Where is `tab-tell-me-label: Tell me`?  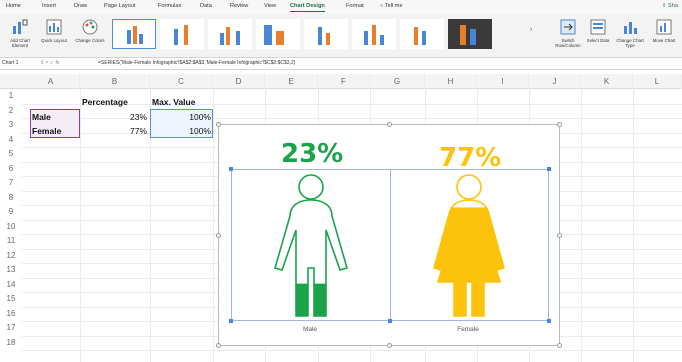
tab-tell-me-label: Tell me is located at coordinates (393, 6).